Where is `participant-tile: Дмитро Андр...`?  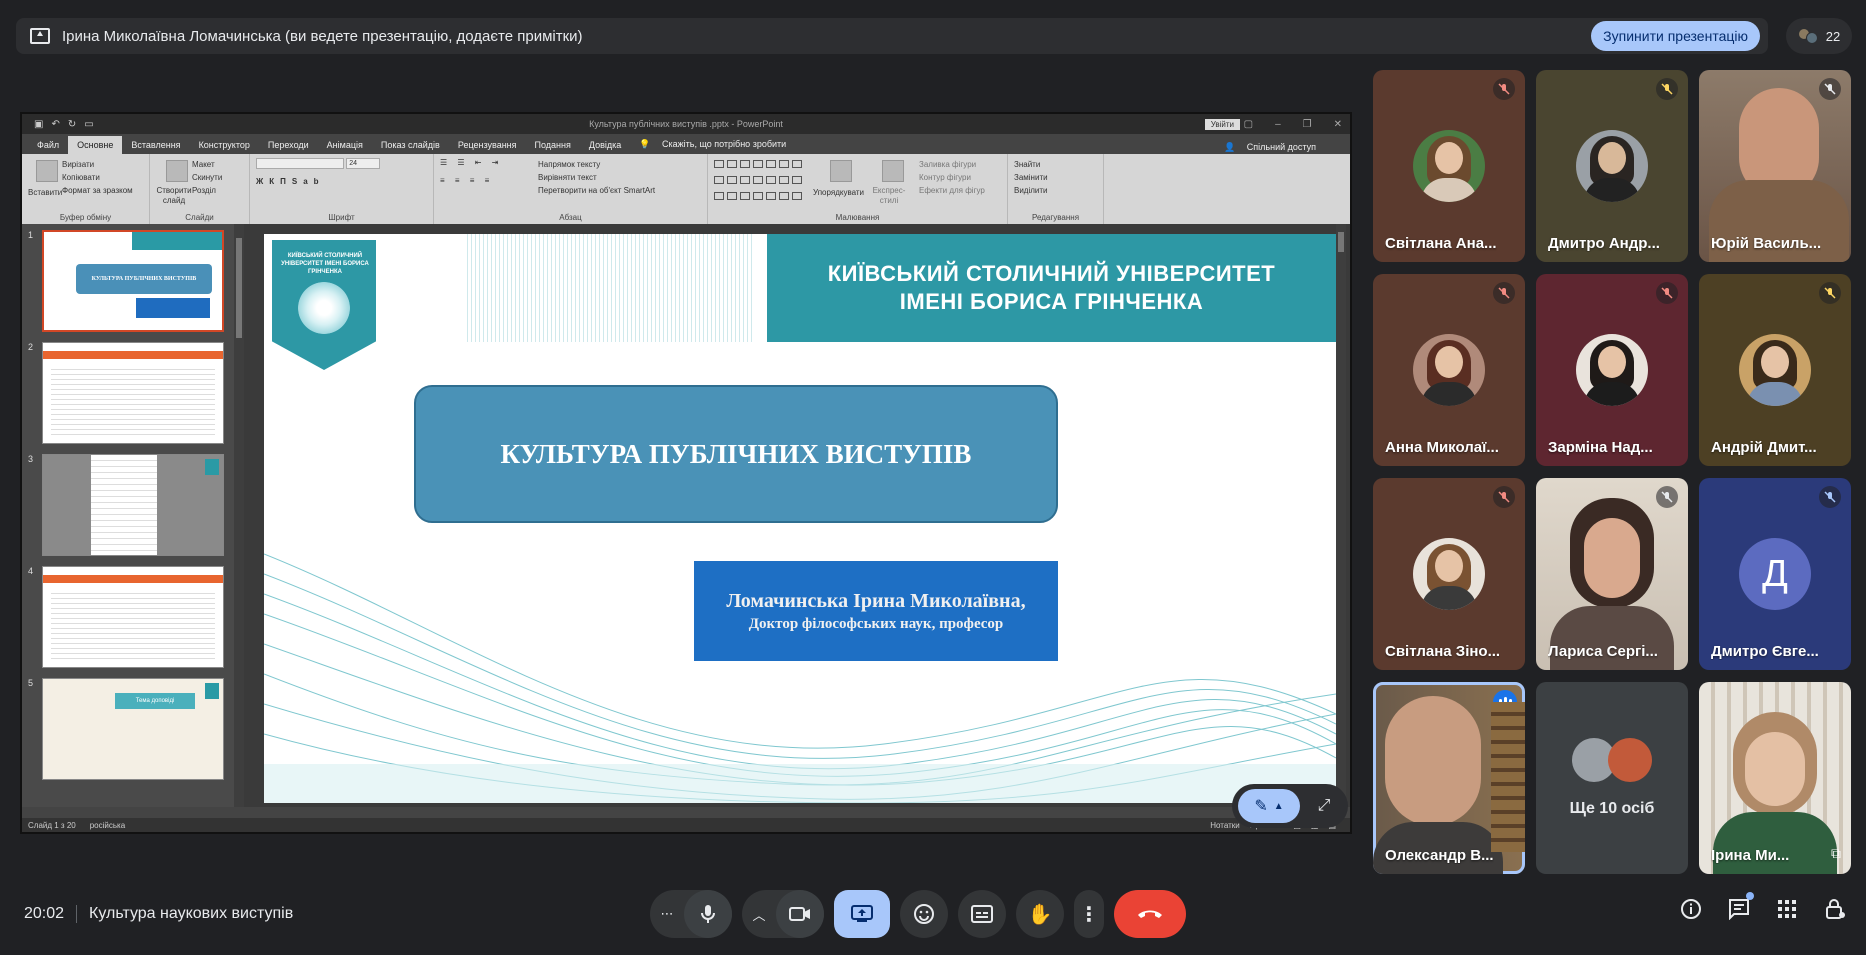
participant-tile: Дмитро Андр... is located at coordinates (1612, 166).